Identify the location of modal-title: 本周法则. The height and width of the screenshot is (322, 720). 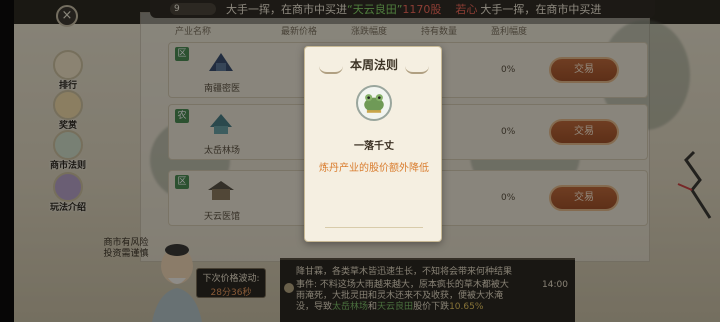
(373, 65).